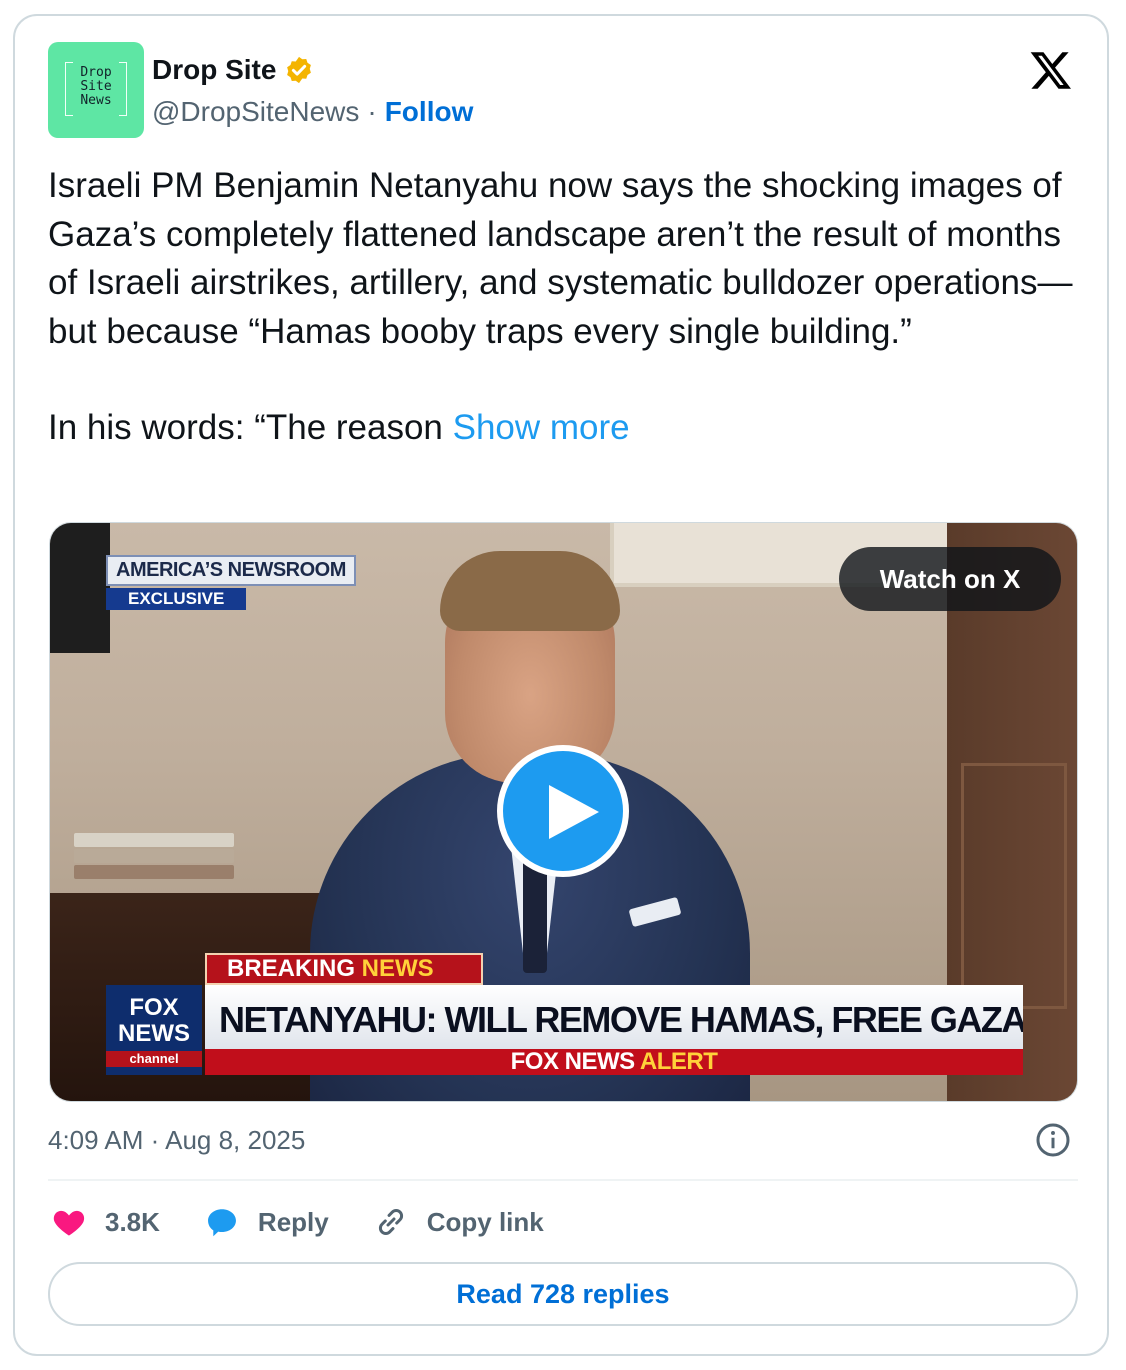 Image resolution: width=1126 pixels, height=1370 pixels. I want to click on copy-link-button: Copy link, so click(458, 1222).